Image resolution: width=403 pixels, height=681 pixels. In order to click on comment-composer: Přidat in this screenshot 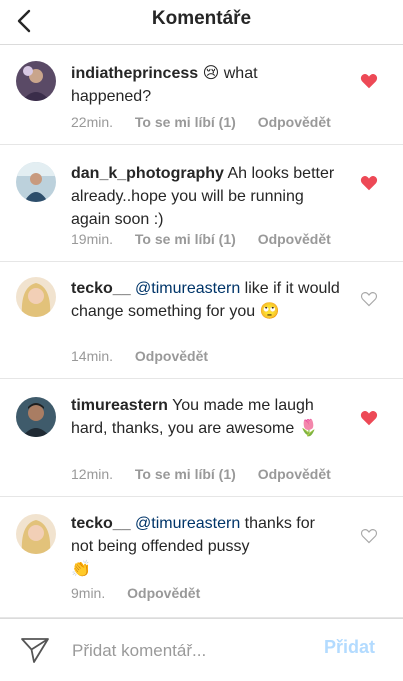, I will do `click(201, 649)`.